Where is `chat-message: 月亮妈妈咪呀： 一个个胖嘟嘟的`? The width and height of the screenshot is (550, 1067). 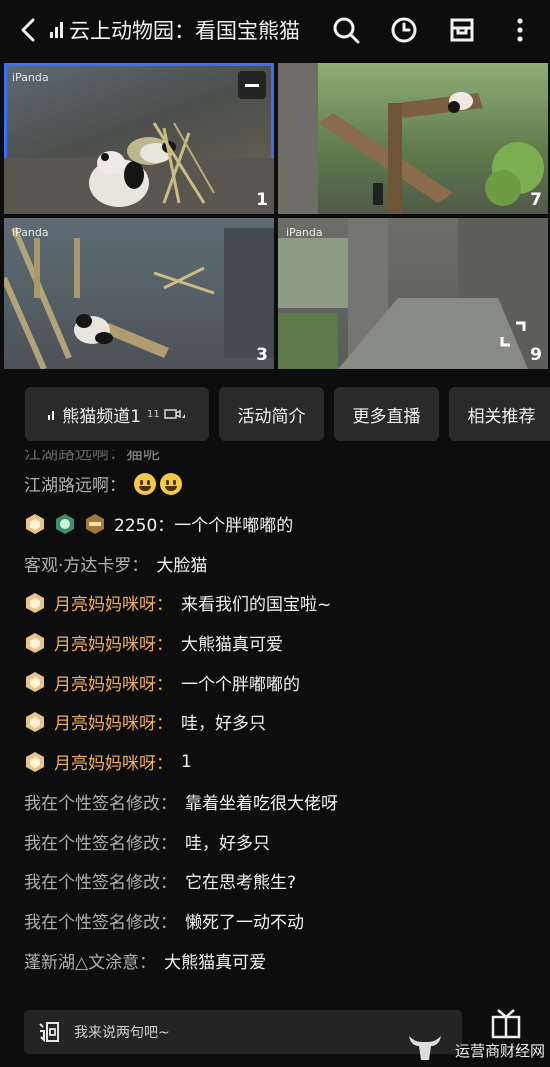
chat-message: 月亮妈妈咪呀： 一个个胖嘟嘟的 is located at coordinates (279, 682).